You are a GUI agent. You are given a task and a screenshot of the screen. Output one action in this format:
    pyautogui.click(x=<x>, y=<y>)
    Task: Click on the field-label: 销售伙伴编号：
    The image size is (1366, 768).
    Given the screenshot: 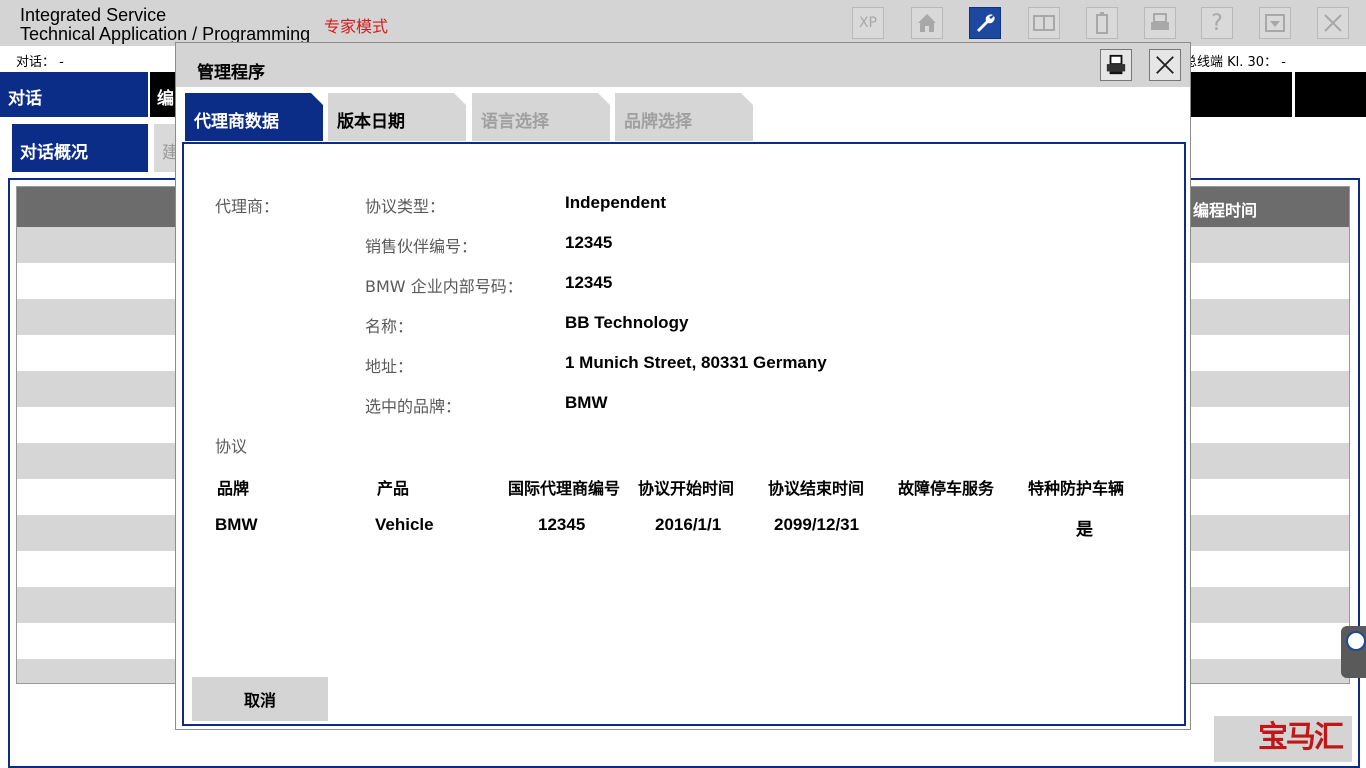 What is the action you would take?
    pyautogui.click(x=421, y=246)
    